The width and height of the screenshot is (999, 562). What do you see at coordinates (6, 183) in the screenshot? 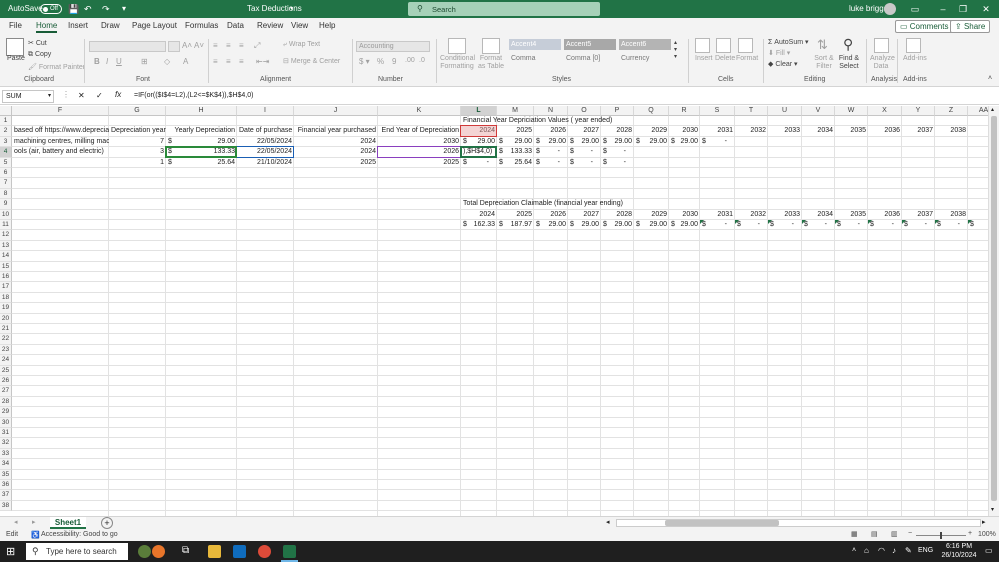
I see `row-header-7: 7` at bounding box center [6, 183].